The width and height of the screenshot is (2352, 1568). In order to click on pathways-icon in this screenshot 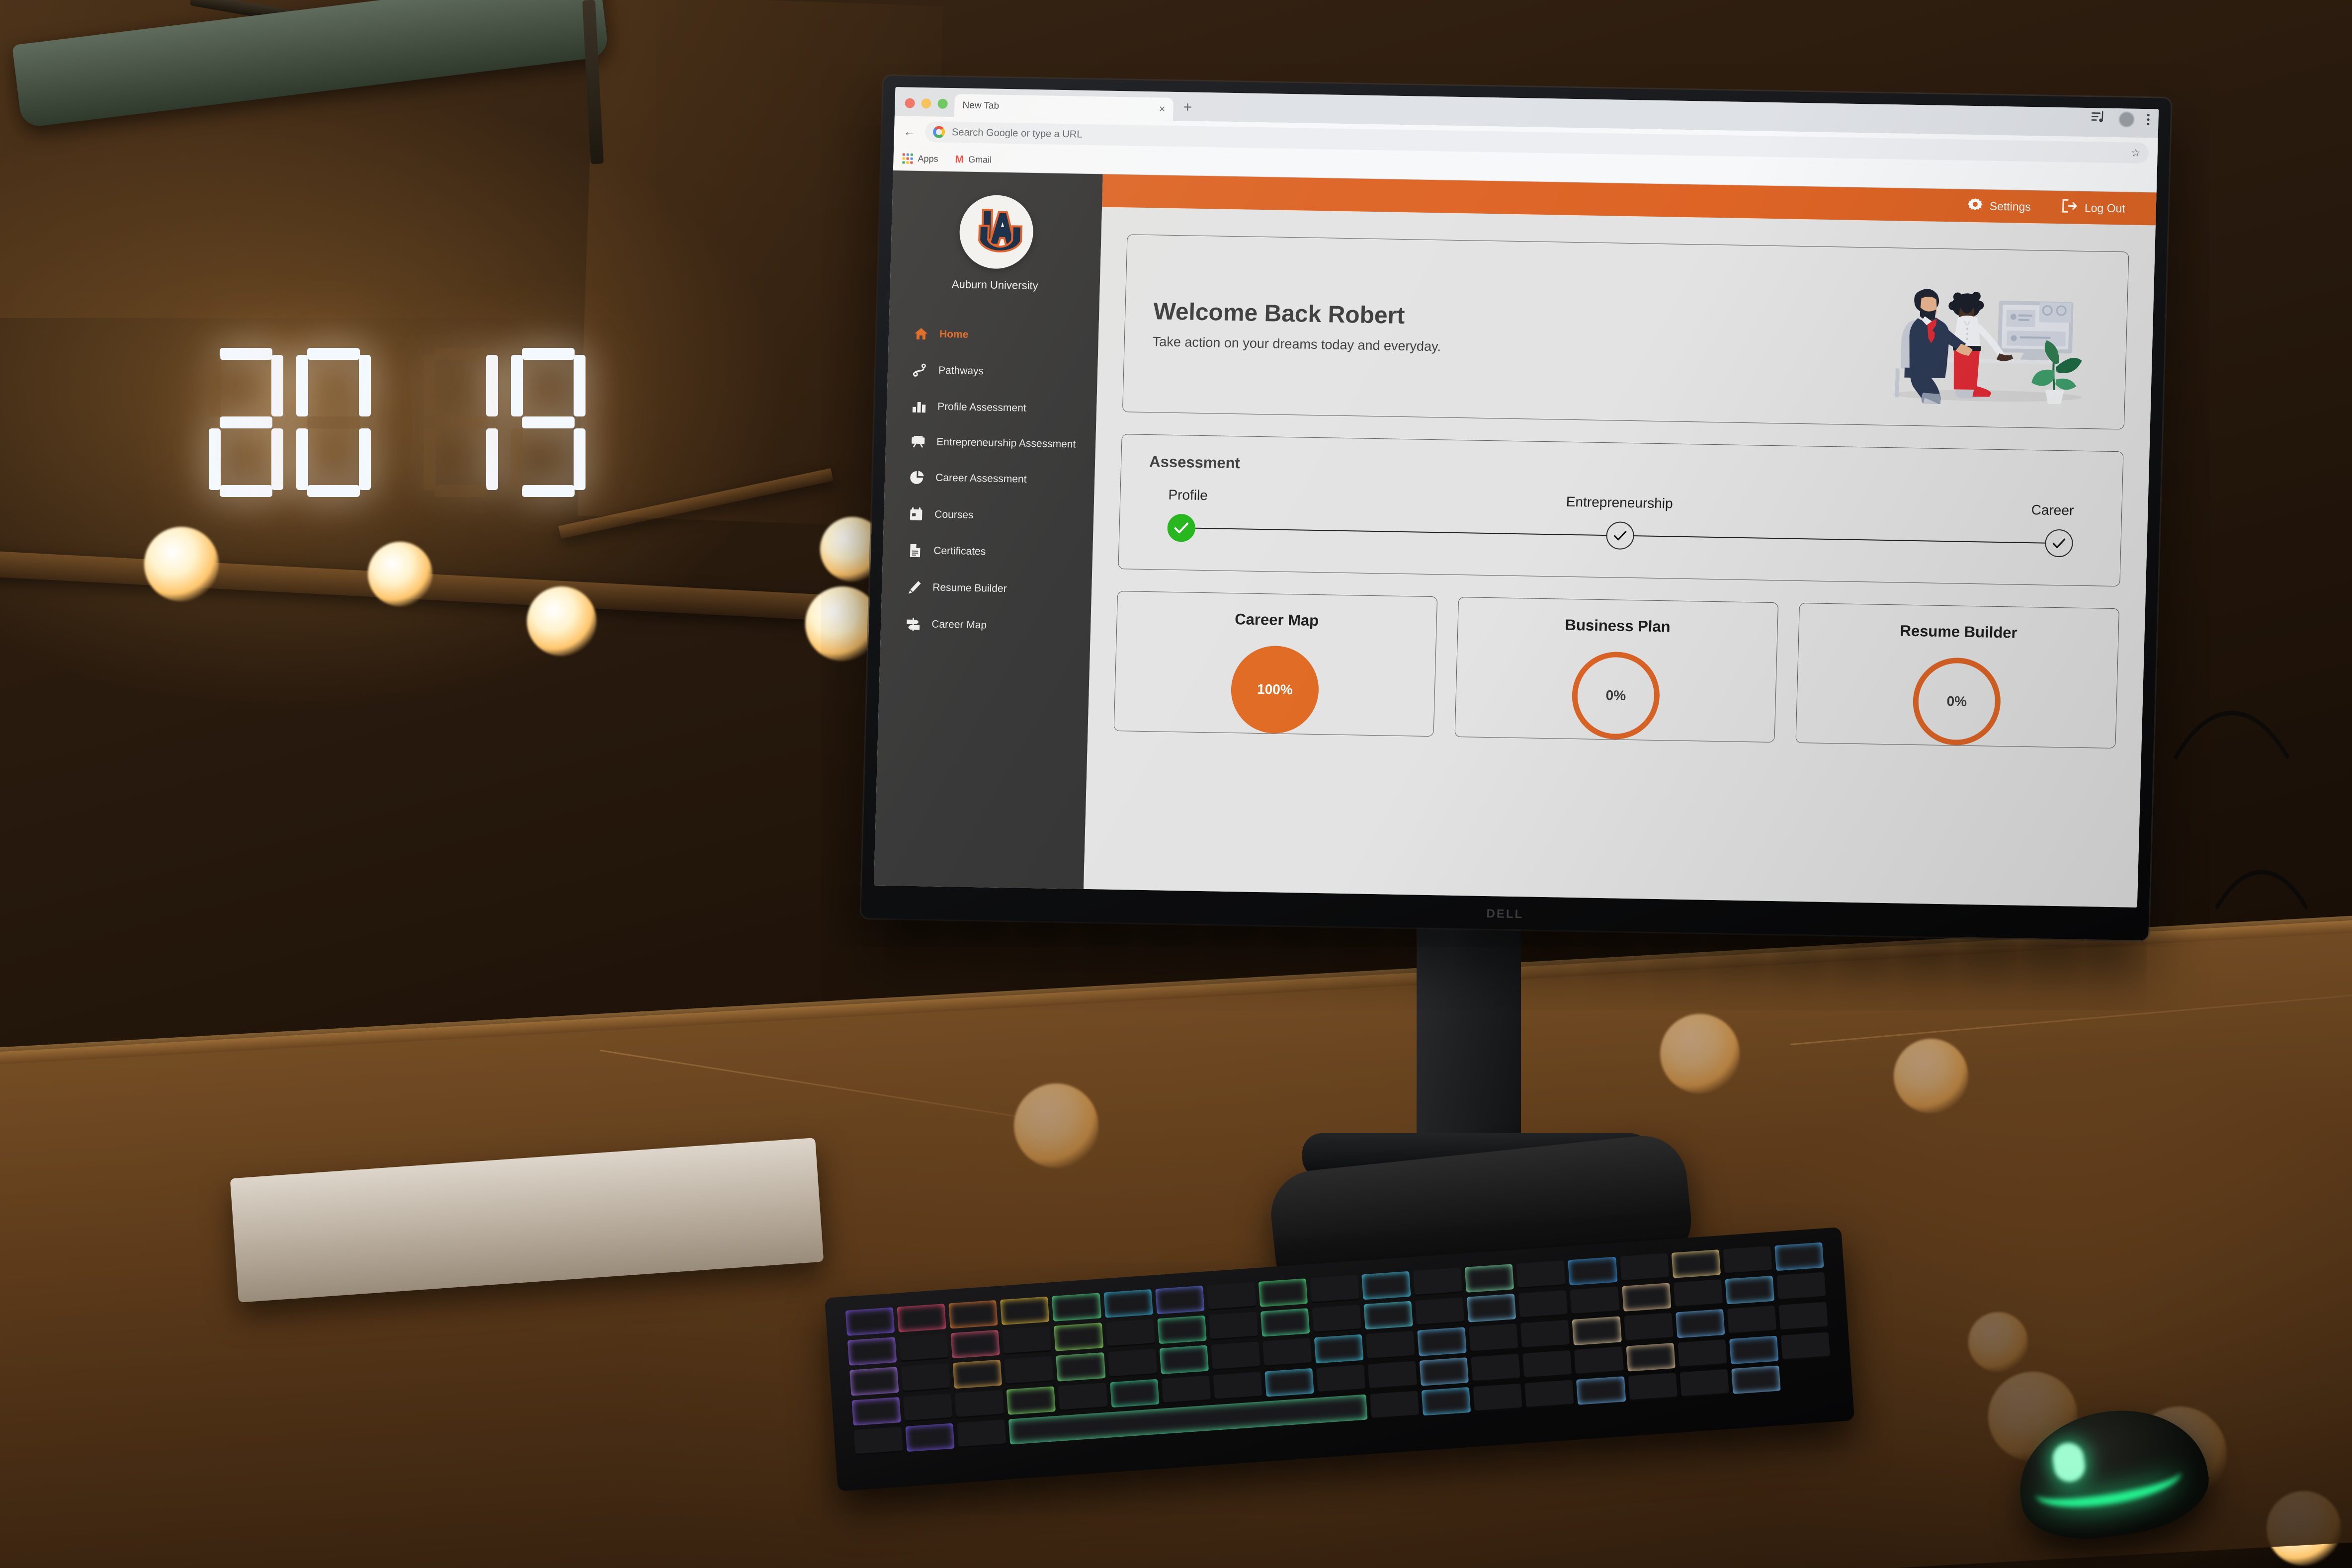, I will do `click(920, 370)`.